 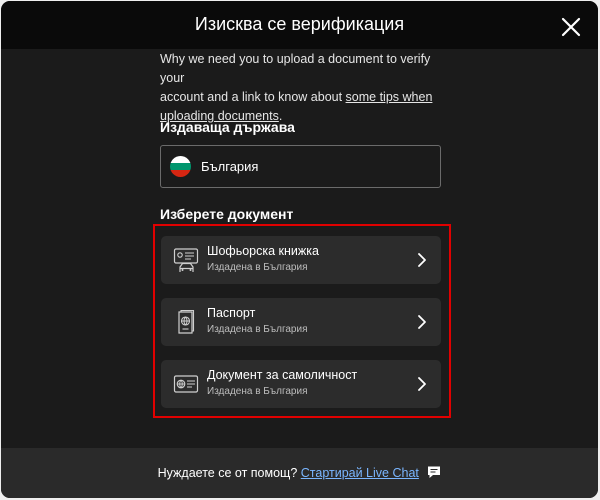 I want to click on live-chat-link: Стартирай Live Chat, so click(x=360, y=473).